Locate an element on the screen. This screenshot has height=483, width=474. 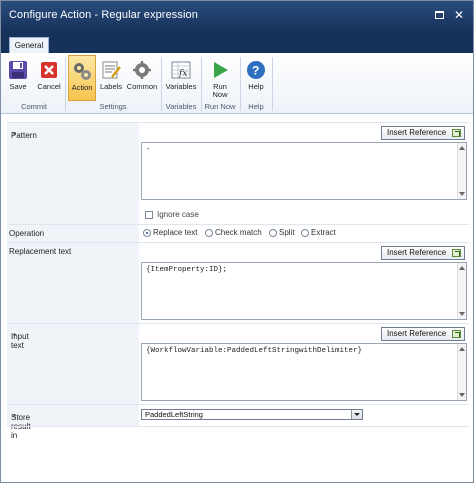
save-label: Save is located at coordinates (18, 86).